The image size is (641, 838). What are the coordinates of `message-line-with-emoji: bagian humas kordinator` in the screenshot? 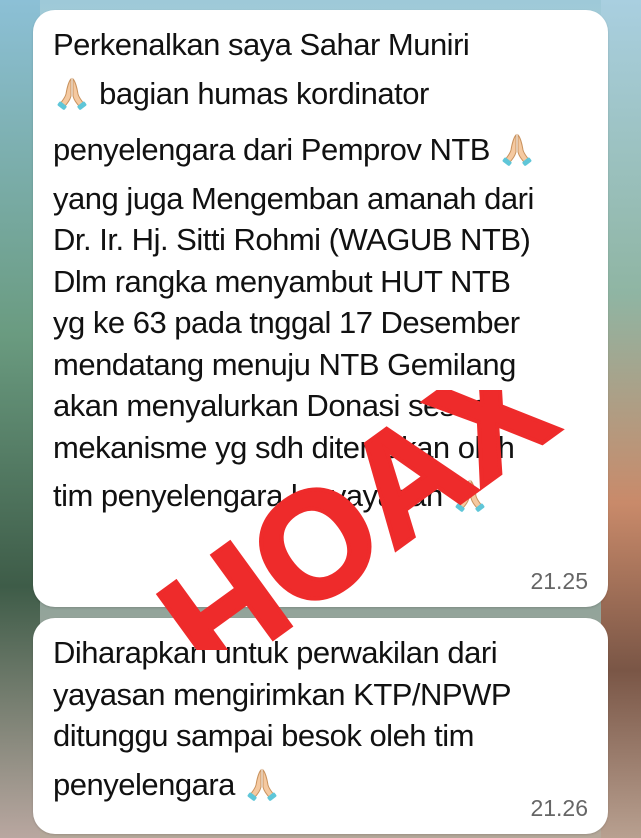 It's located at (321, 94).